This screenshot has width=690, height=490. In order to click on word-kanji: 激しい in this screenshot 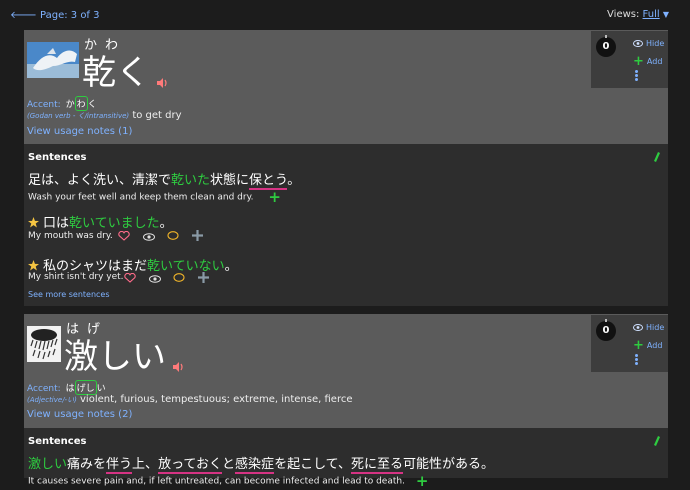, I will do `click(115, 357)`.